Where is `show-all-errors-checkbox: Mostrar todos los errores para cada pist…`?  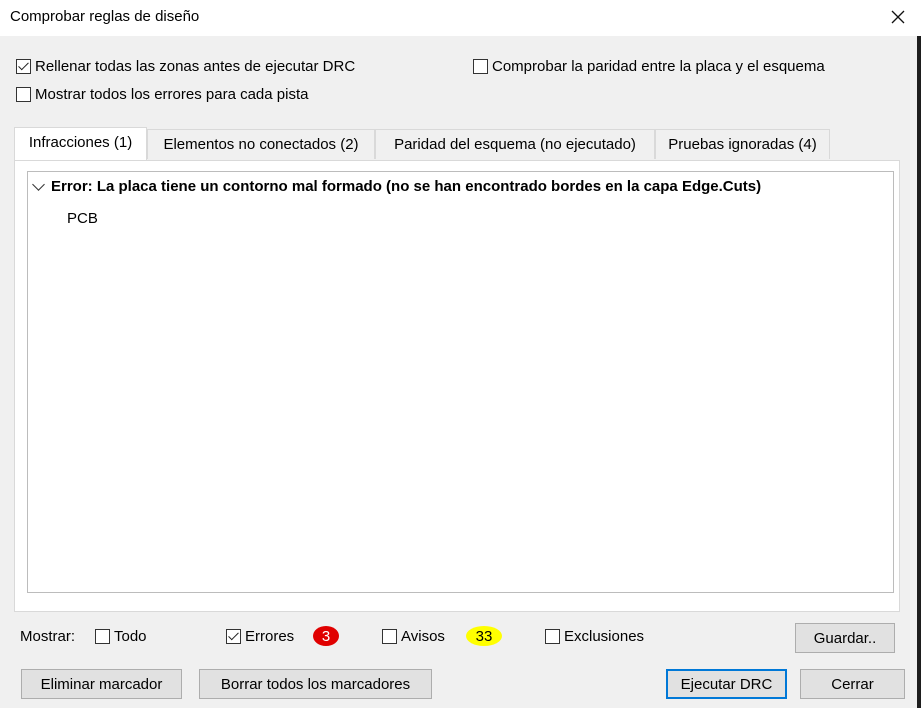
show-all-errors-checkbox: Mostrar todos los errores para cada pist… is located at coordinates (162, 94).